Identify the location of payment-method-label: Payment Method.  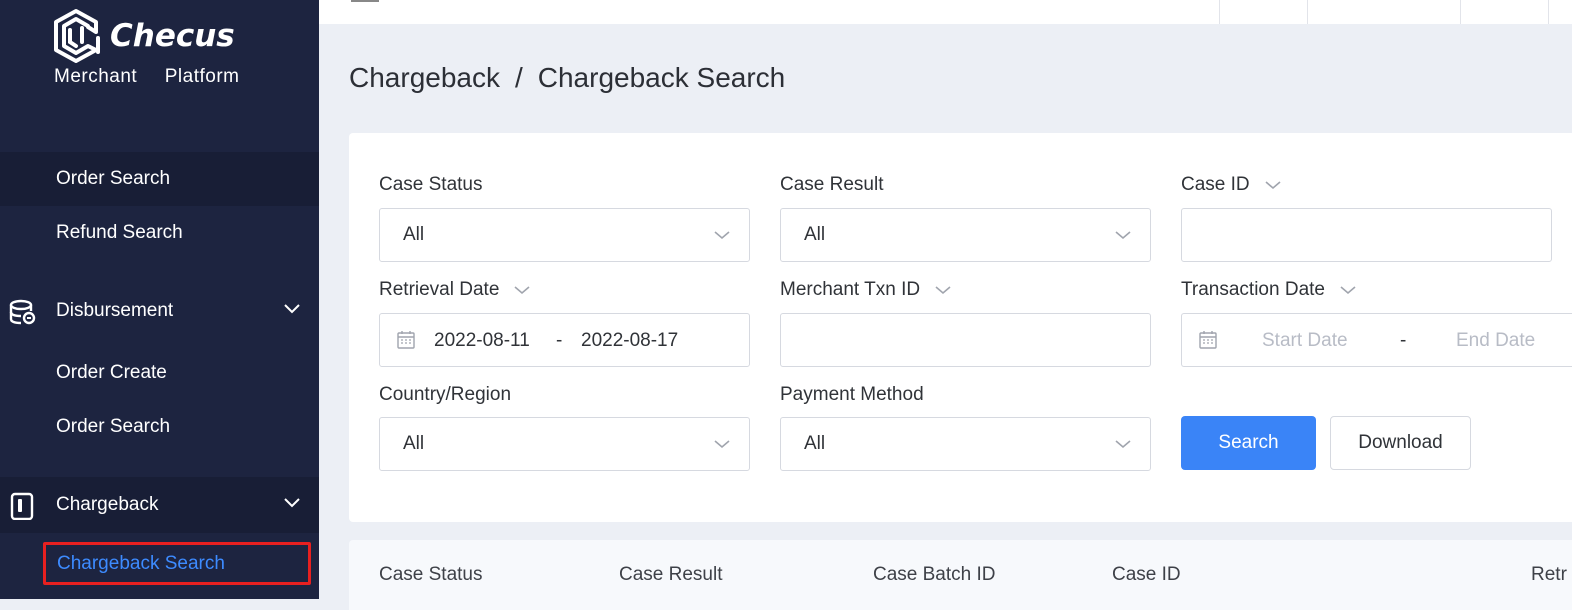
(852, 395).